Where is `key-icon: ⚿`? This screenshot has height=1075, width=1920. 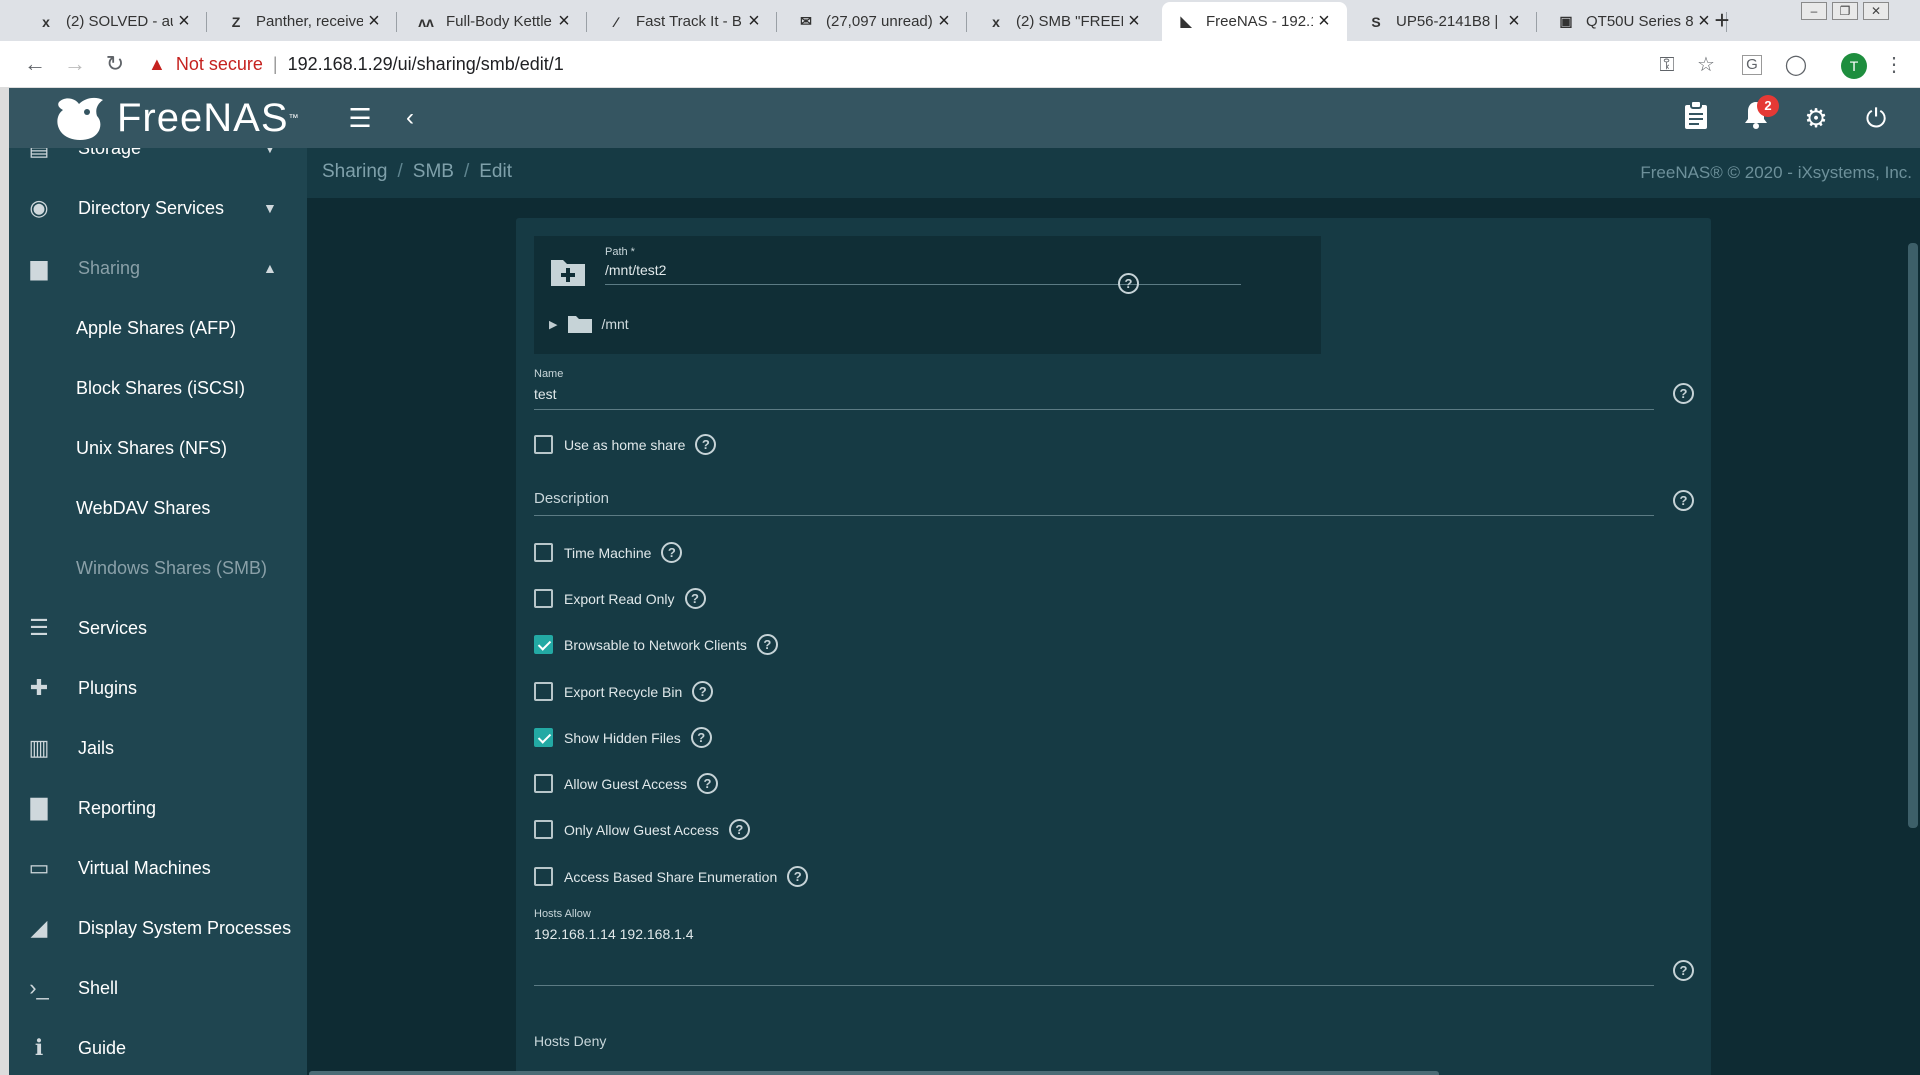 key-icon: ⚿ is located at coordinates (1667, 65).